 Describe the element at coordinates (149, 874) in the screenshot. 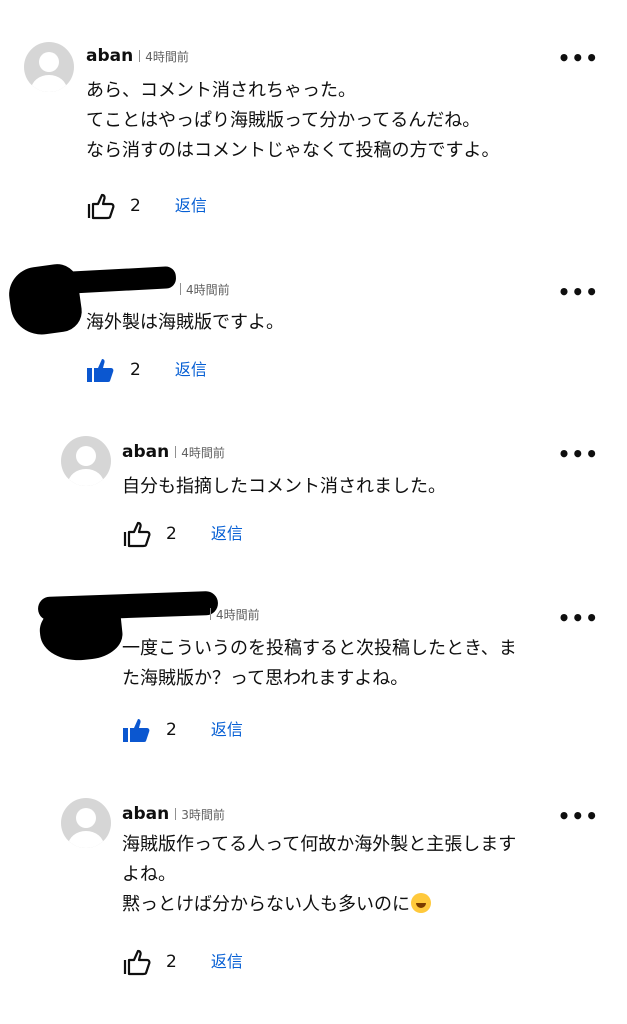

I see `comment-line: よね。` at that location.